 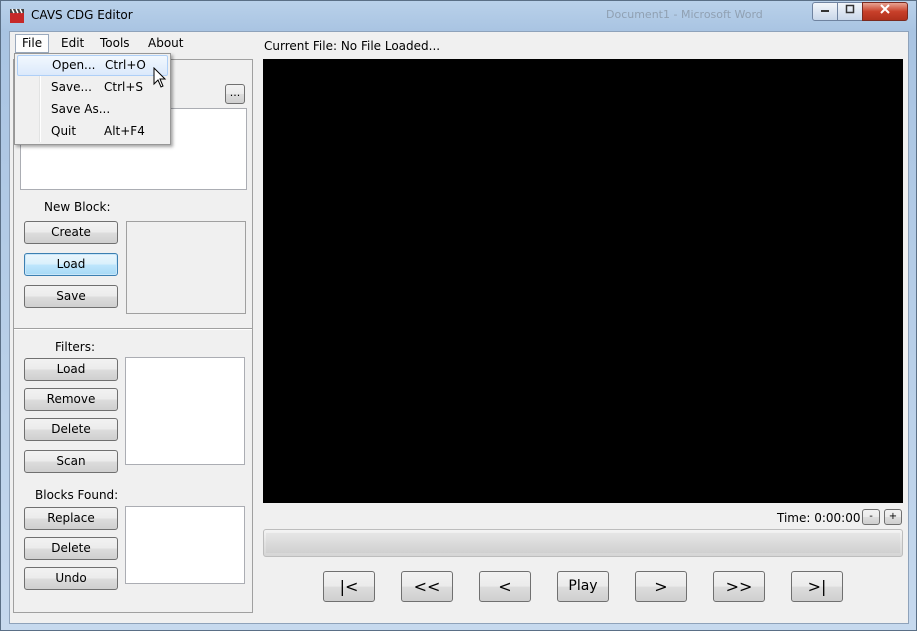 I want to click on seek-bar-track, so click(x=583, y=543).